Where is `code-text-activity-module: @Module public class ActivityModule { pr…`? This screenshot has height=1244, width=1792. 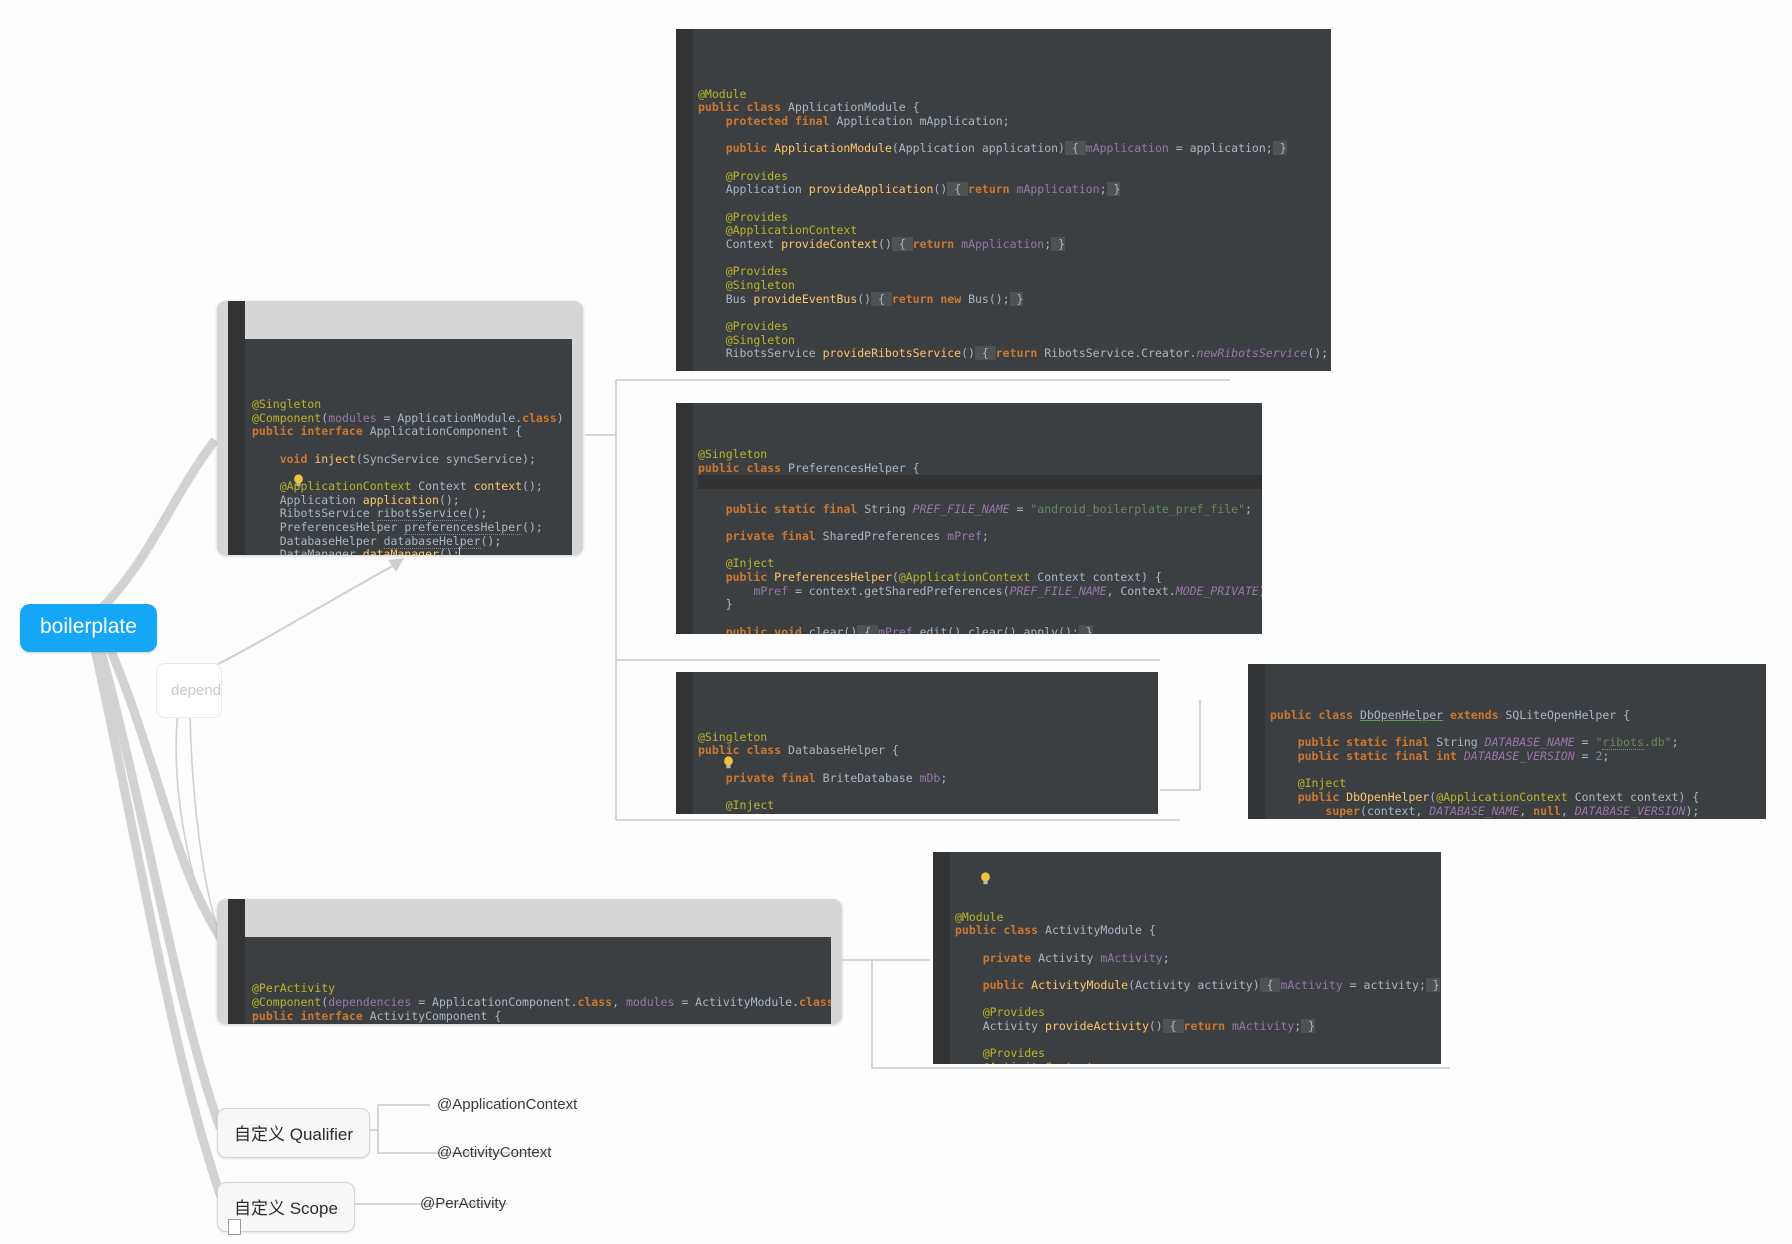
code-text-activity-module: @Module public class ActivityModule { pr… is located at coordinates (1187, 987).